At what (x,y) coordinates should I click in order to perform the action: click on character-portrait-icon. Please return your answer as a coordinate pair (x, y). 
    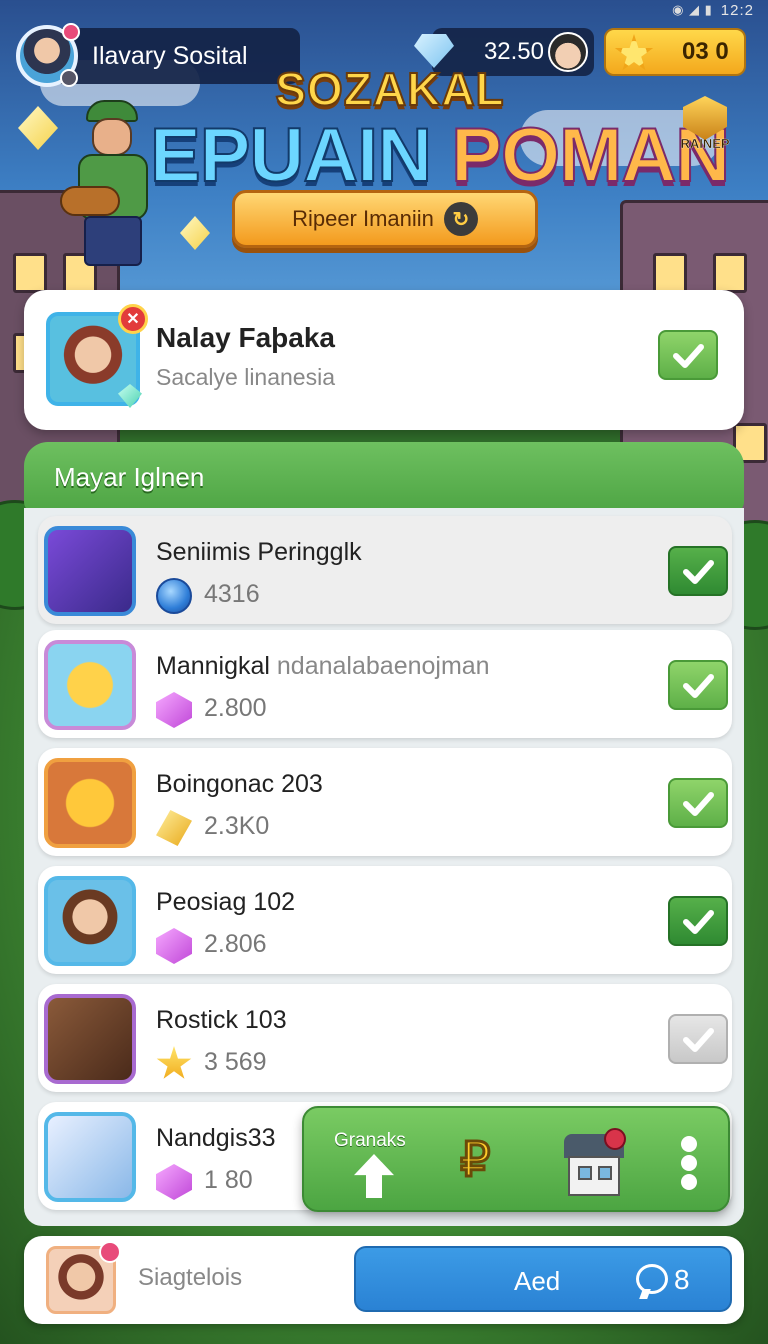
    Looking at the image, I should click on (90, 921).